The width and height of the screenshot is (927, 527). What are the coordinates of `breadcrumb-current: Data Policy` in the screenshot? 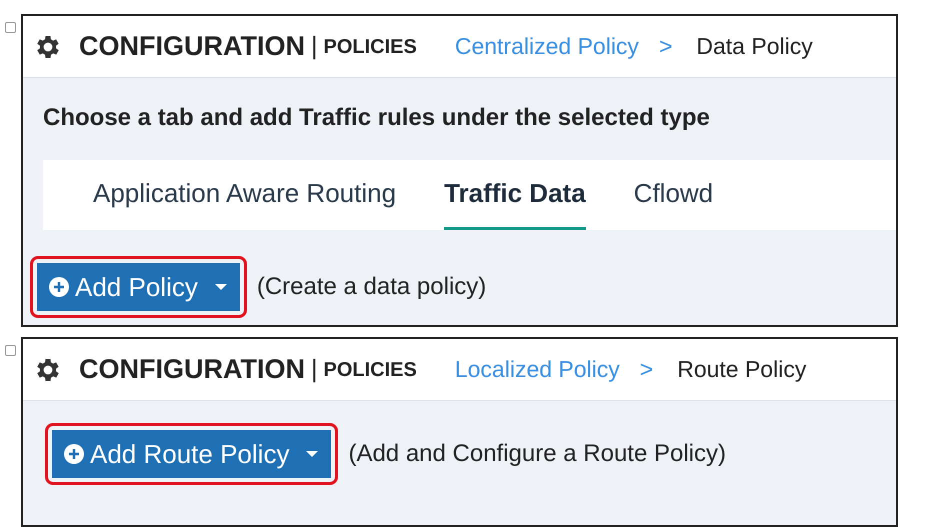 It's located at (754, 47).